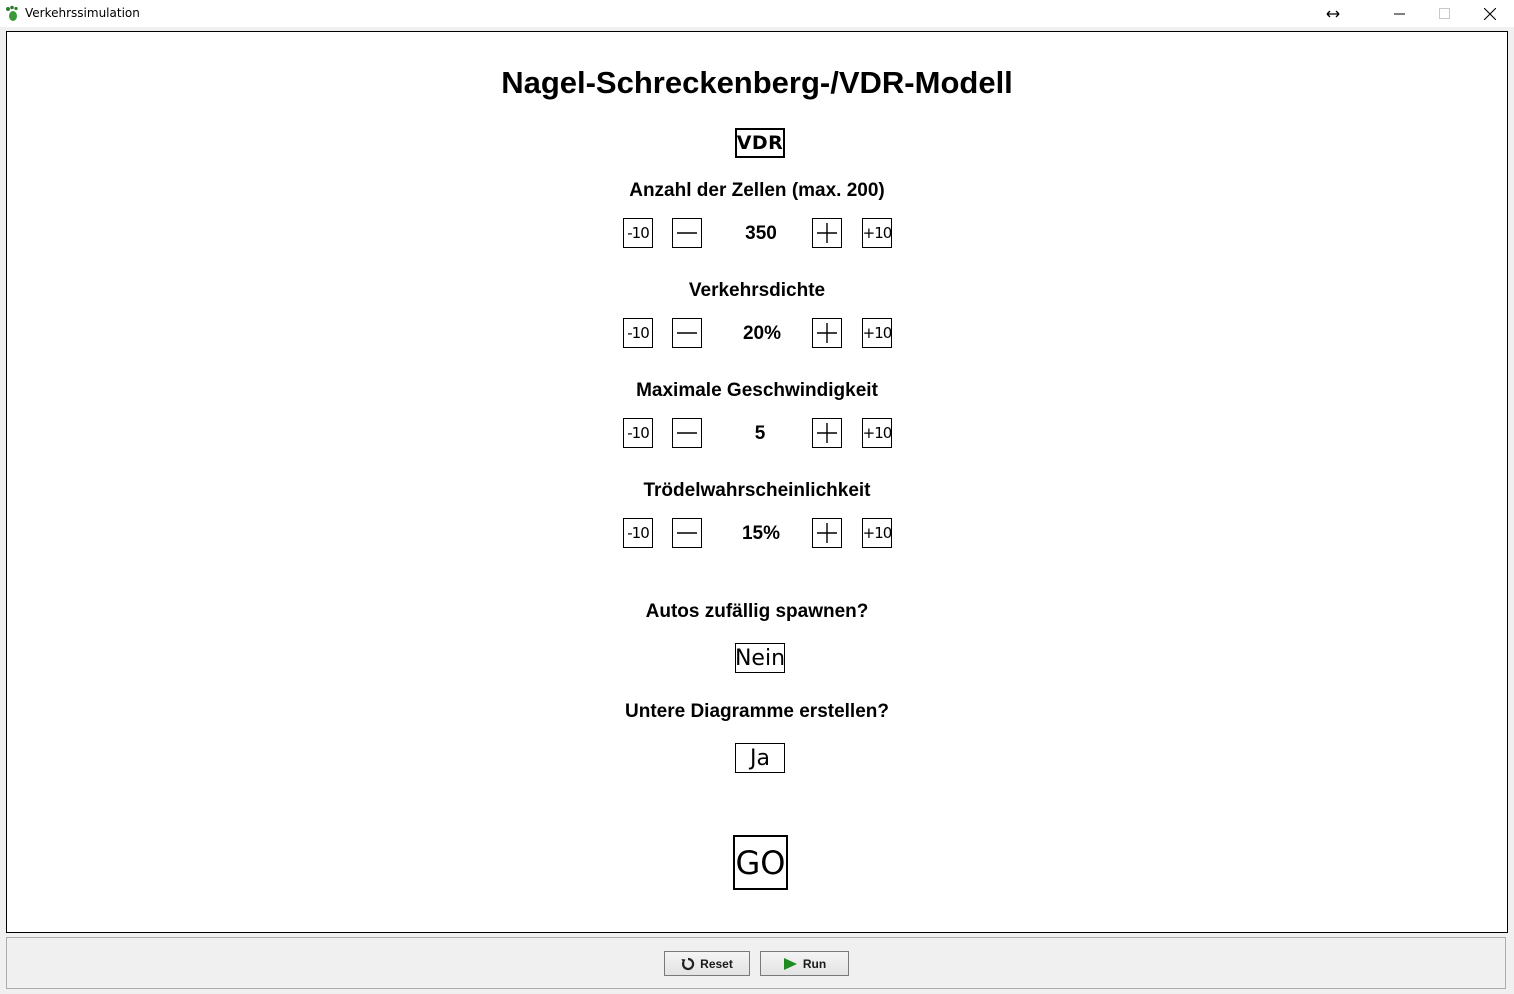 This screenshot has width=1514, height=994. I want to click on resize-arrows-icon, so click(1333, 13).